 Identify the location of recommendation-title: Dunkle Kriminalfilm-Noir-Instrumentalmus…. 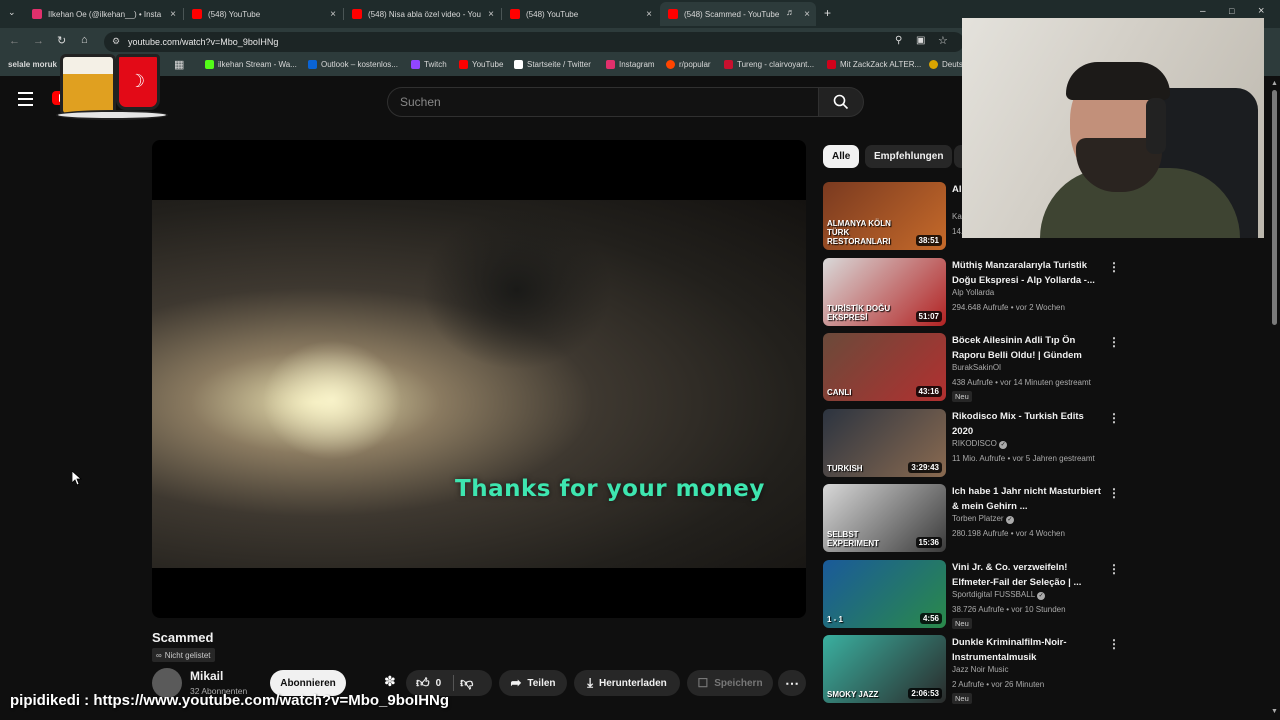
(1027, 650).